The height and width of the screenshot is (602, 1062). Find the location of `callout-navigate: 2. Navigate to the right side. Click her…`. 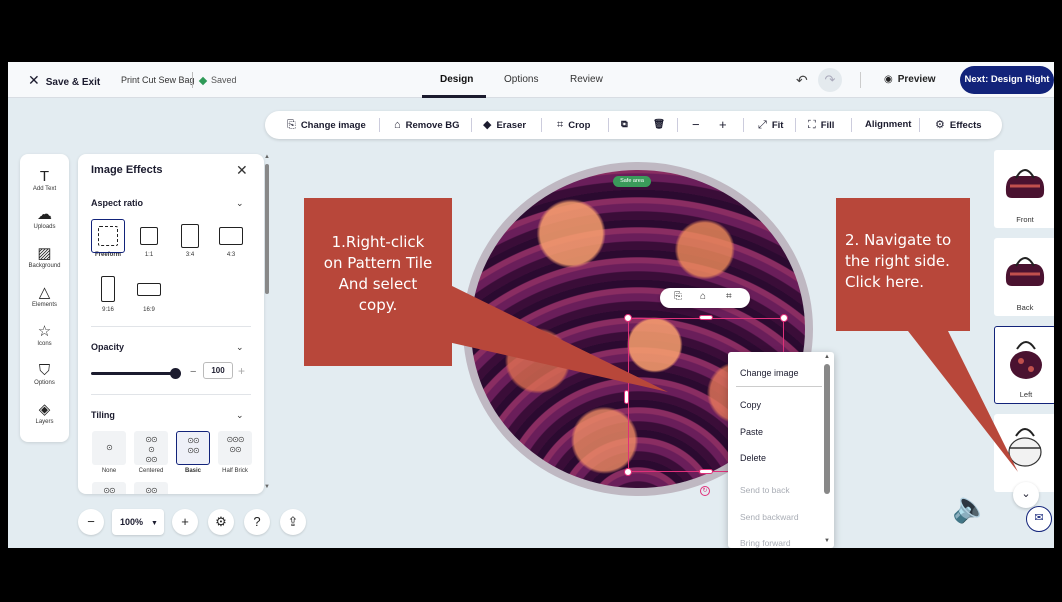

callout-navigate: 2. Navigate to the right side. Click her… is located at coordinates (903, 264).